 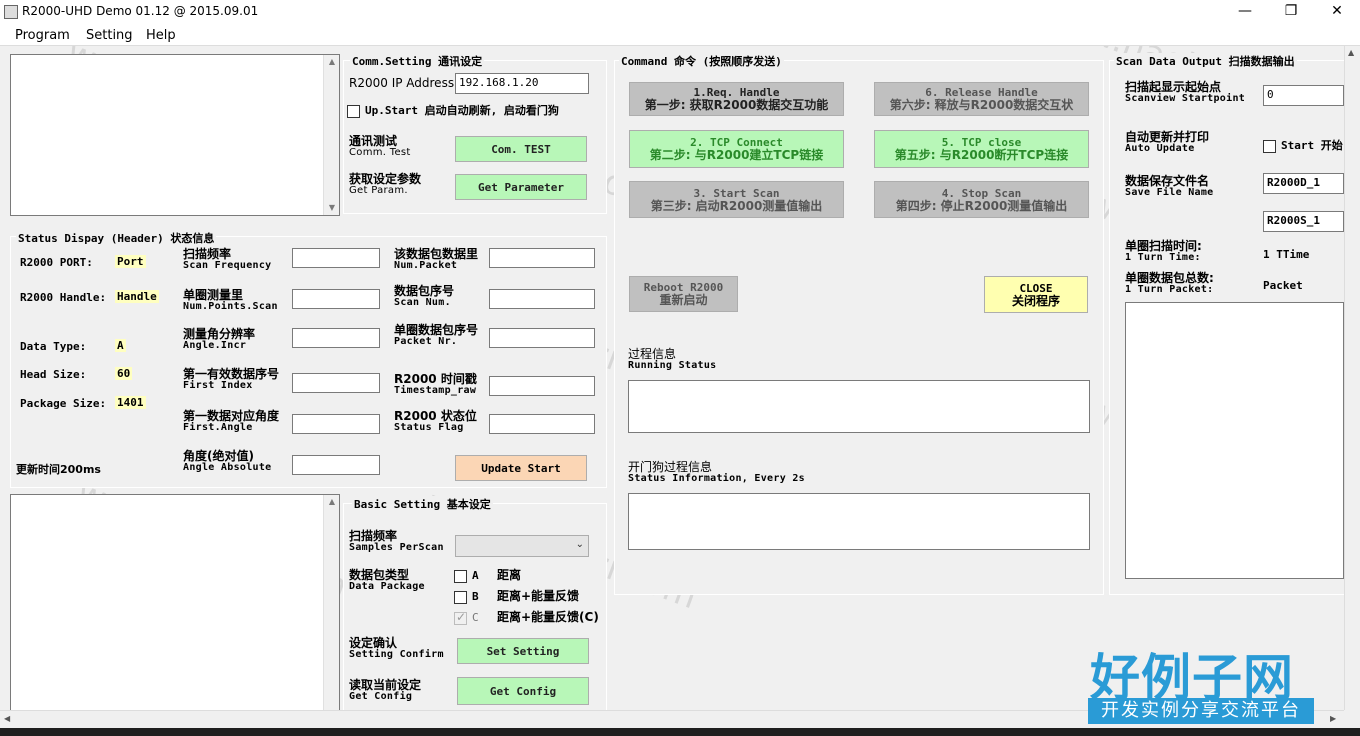 What do you see at coordinates (542, 258) in the screenshot?
I see `num-packet-field` at bounding box center [542, 258].